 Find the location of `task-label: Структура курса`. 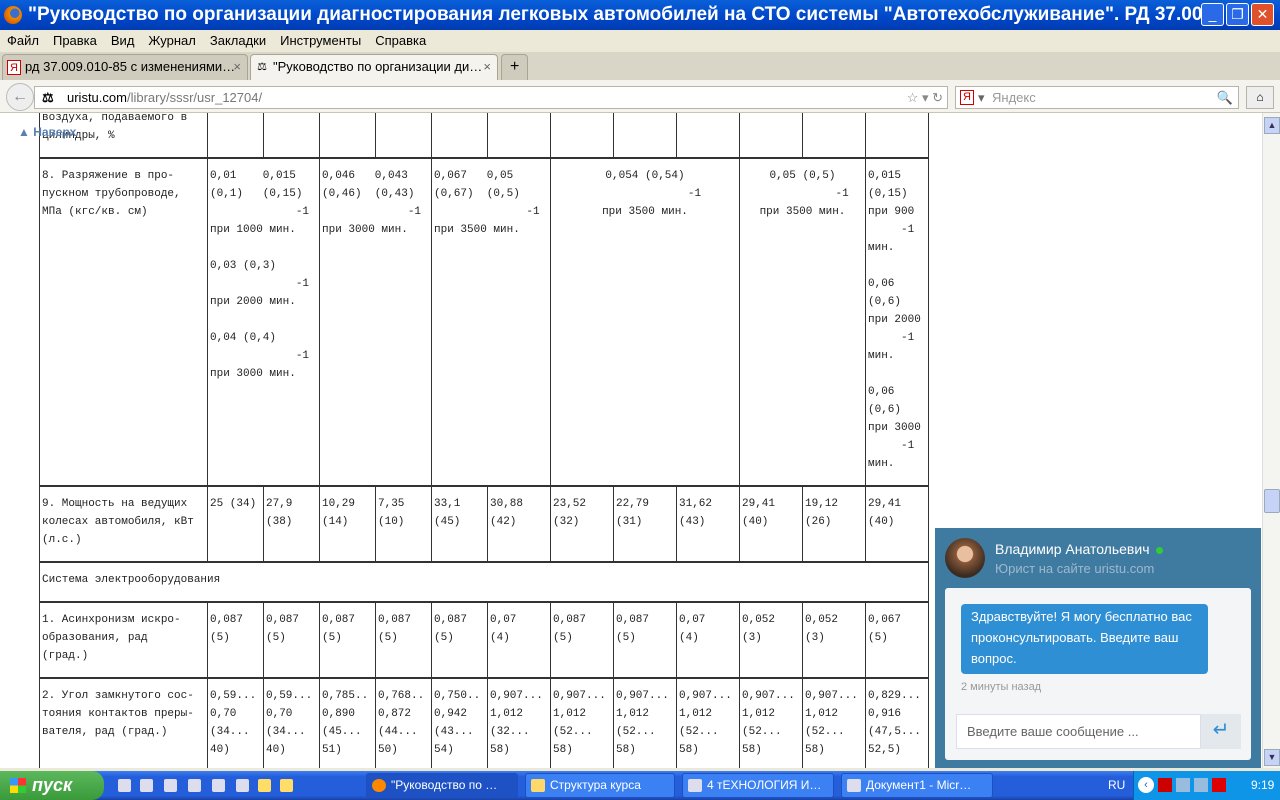

task-label: Структура курса is located at coordinates (595, 785).